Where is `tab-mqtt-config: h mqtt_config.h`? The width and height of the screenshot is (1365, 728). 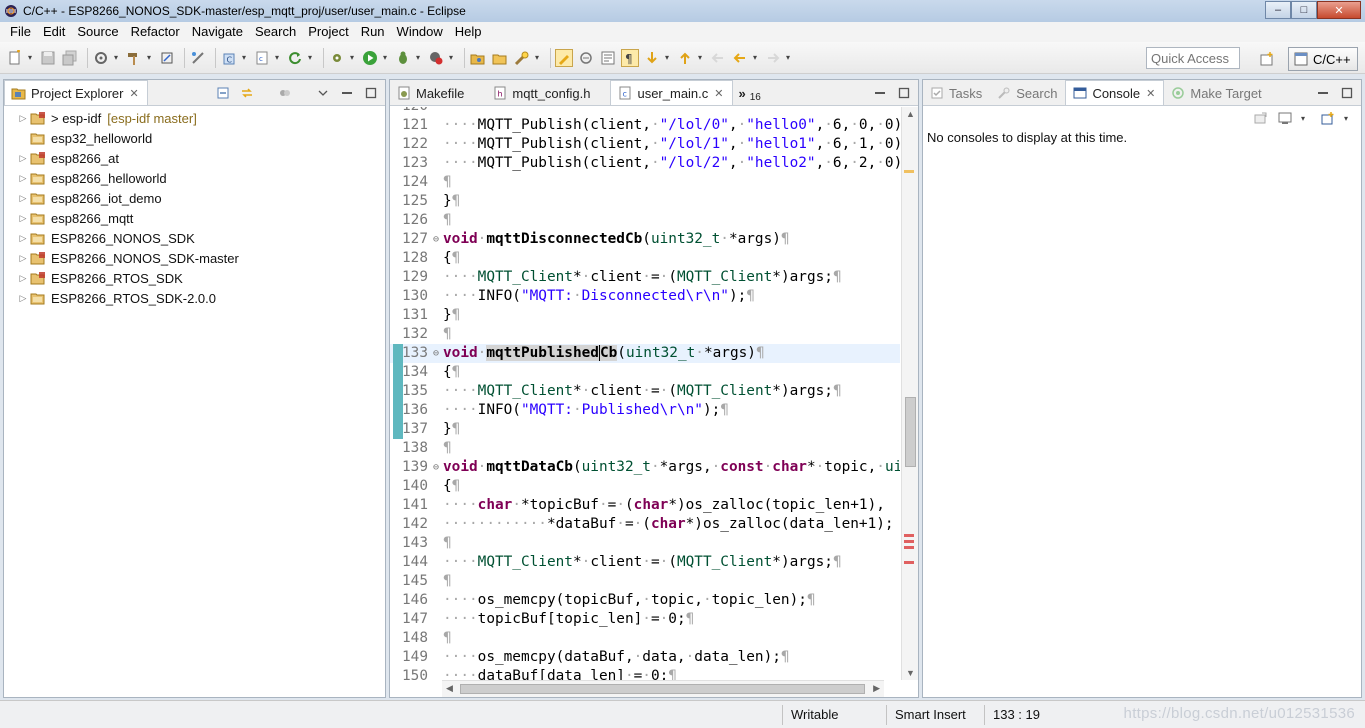
tab-mqtt-config: h mqtt_config.h is located at coordinates (542, 93).